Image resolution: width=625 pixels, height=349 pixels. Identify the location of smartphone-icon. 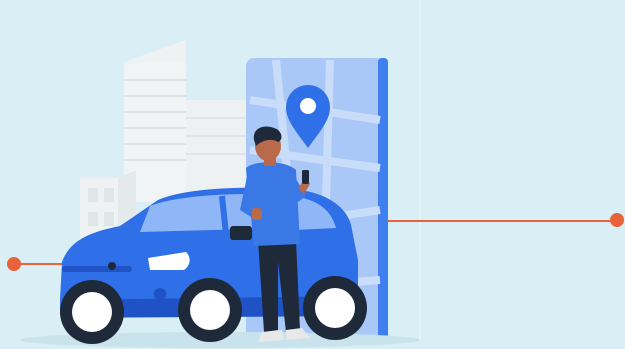
(305, 177).